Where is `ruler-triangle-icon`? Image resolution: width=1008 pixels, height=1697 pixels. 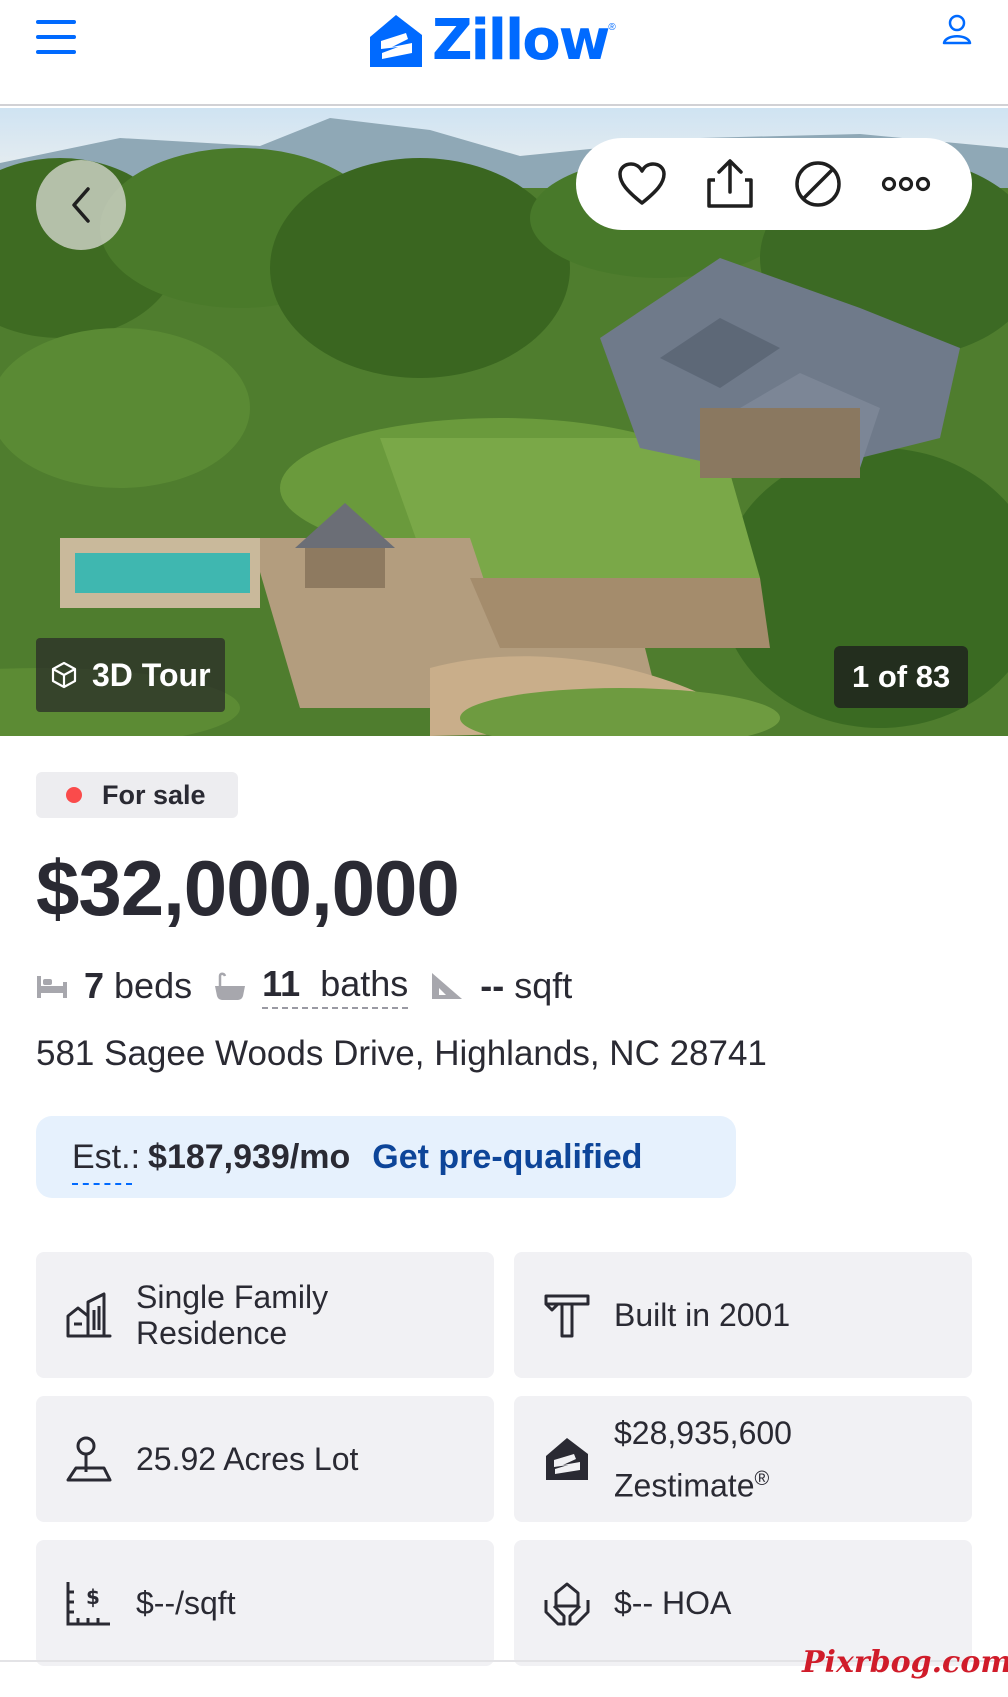
ruler-triangle-icon is located at coordinates (447, 986).